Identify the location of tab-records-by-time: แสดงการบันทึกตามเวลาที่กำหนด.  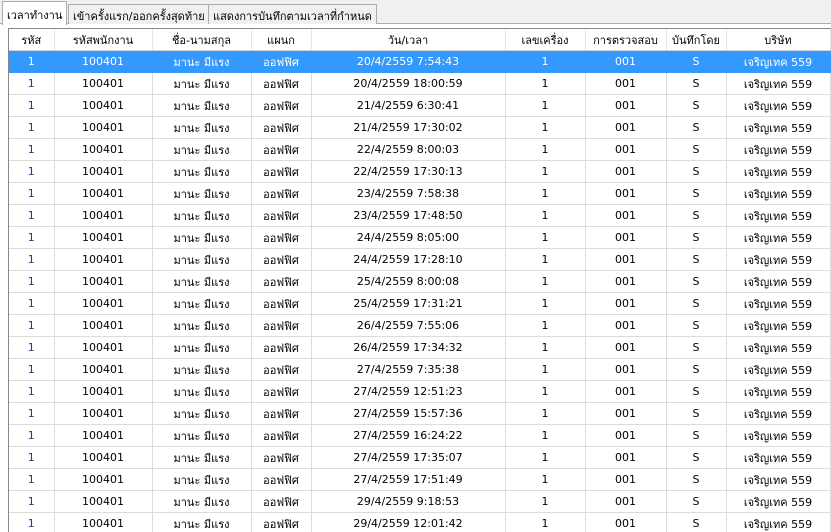
(292, 14).